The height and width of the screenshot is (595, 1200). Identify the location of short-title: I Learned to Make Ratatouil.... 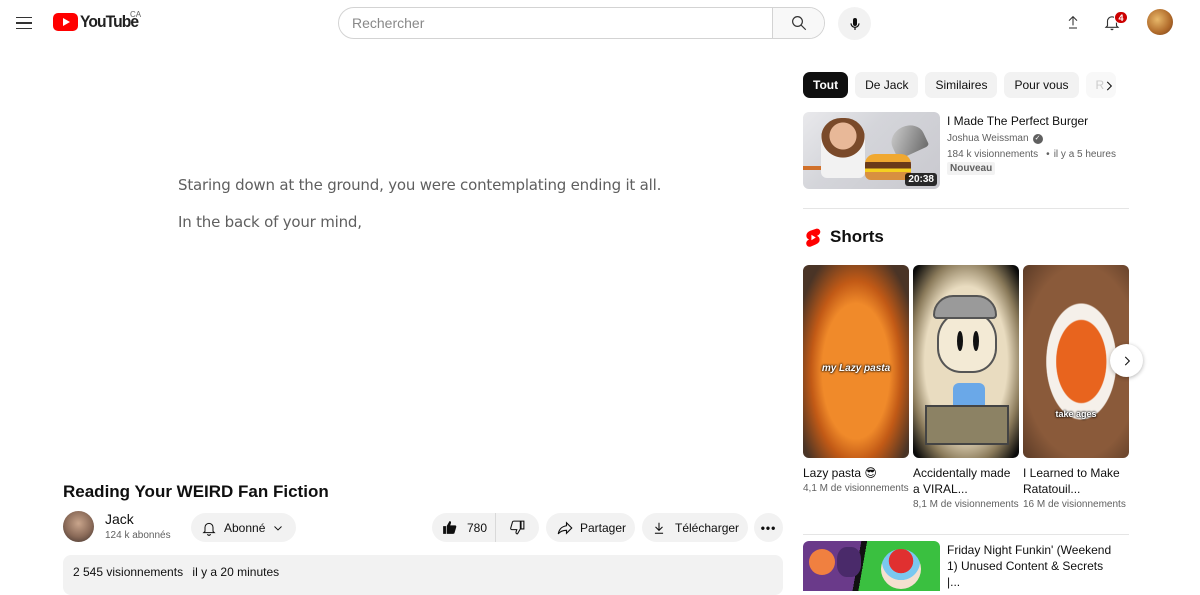
(1076, 481).